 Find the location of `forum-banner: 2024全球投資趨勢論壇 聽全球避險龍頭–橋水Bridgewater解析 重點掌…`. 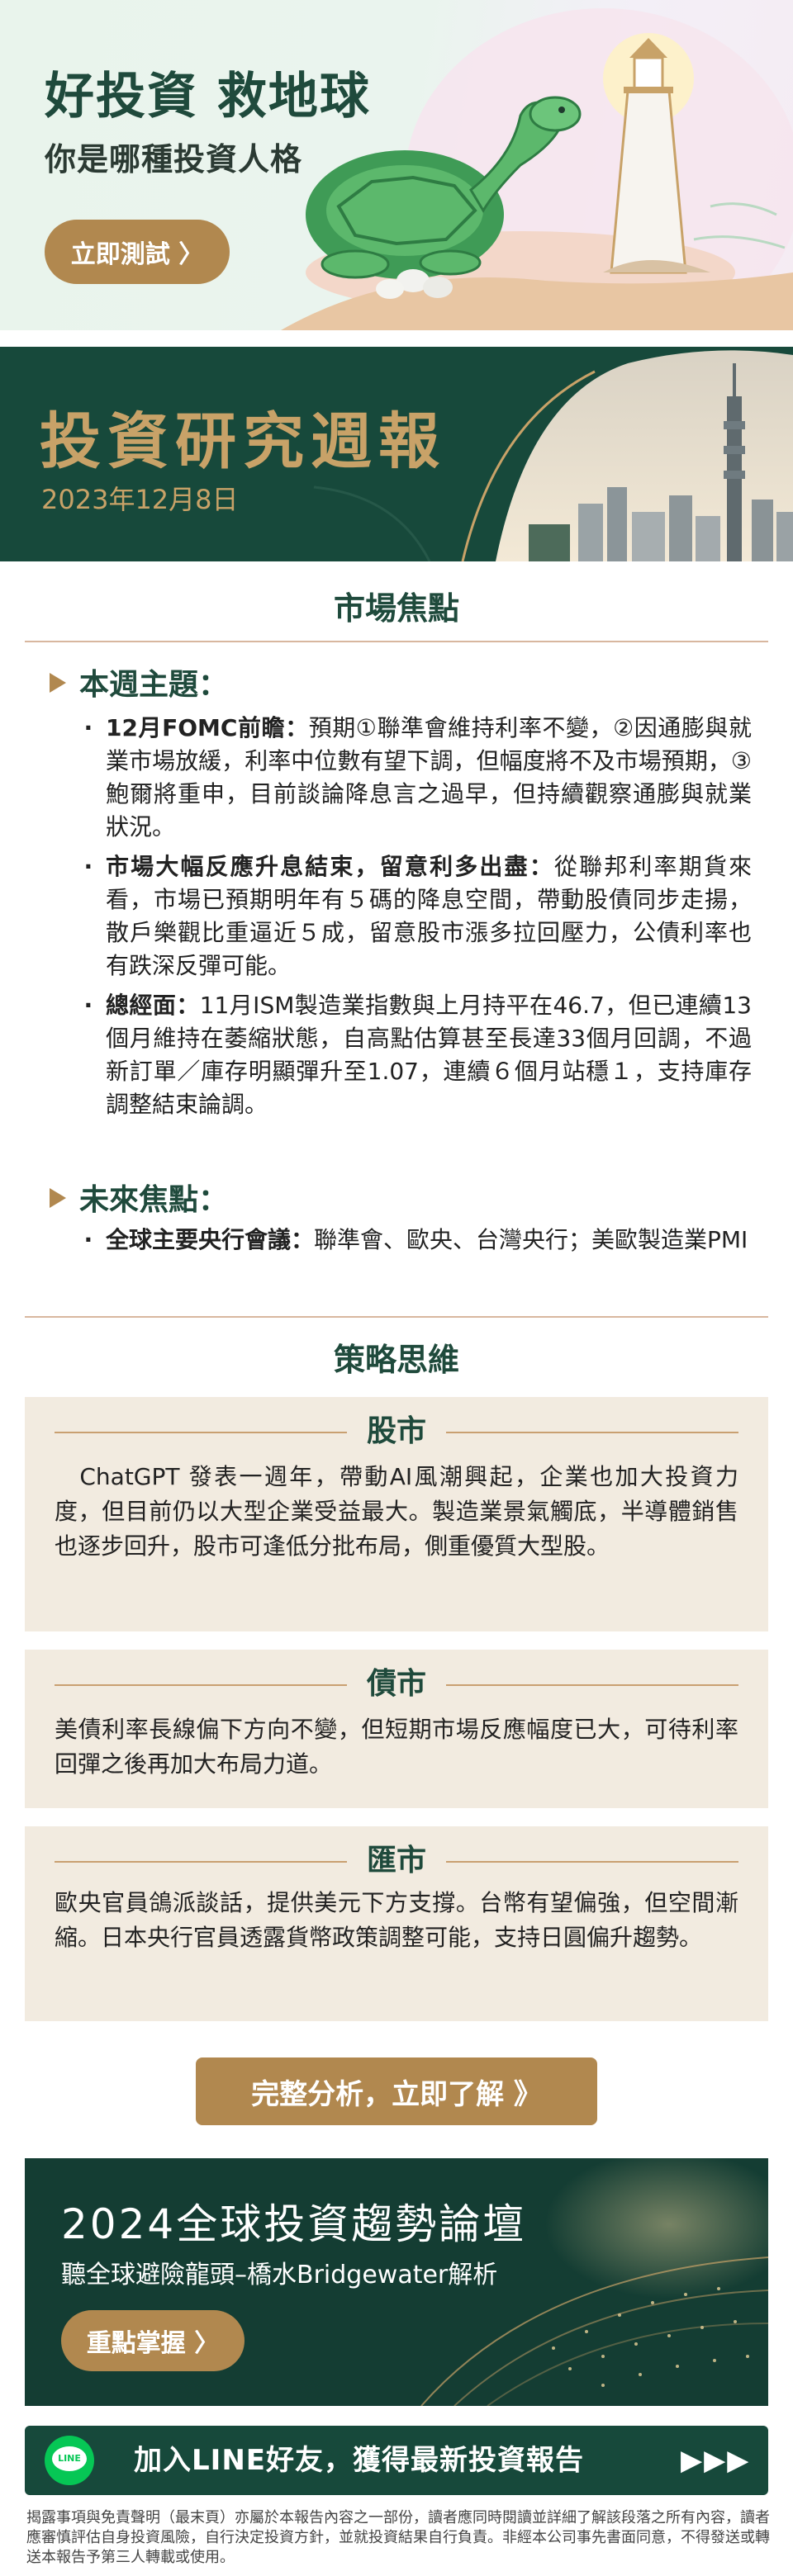

forum-banner: 2024全球投資趨勢論壇 聽全球避險龍頭–橋水Bridgewater解析 重點掌… is located at coordinates (396, 2282).